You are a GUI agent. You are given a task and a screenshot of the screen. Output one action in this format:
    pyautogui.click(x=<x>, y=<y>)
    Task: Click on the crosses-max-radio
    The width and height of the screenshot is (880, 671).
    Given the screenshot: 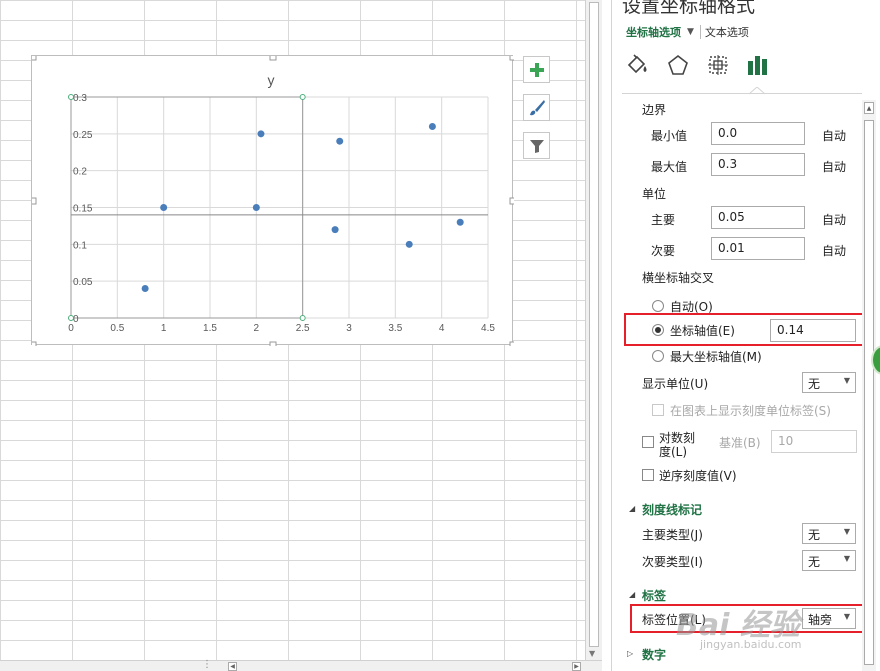 What is the action you would take?
    pyautogui.click(x=658, y=356)
    